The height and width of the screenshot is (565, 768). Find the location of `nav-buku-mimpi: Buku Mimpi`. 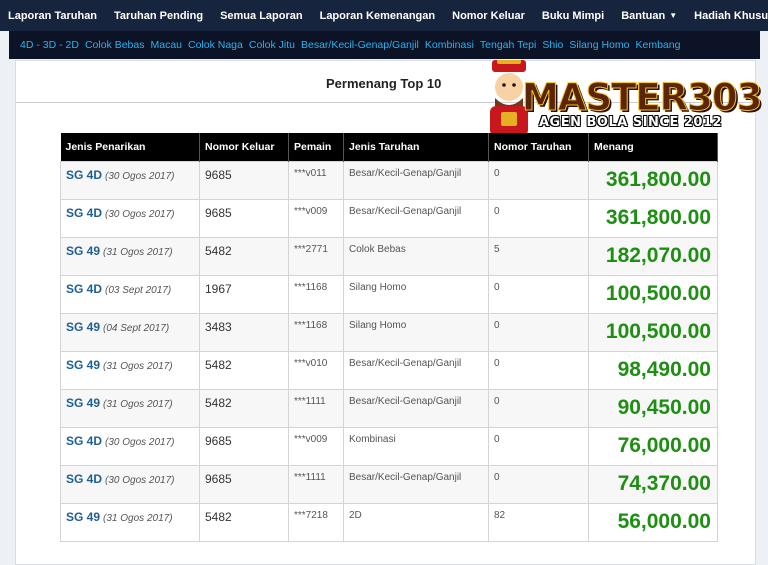

nav-buku-mimpi: Buku Mimpi is located at coordinates (573, 16).